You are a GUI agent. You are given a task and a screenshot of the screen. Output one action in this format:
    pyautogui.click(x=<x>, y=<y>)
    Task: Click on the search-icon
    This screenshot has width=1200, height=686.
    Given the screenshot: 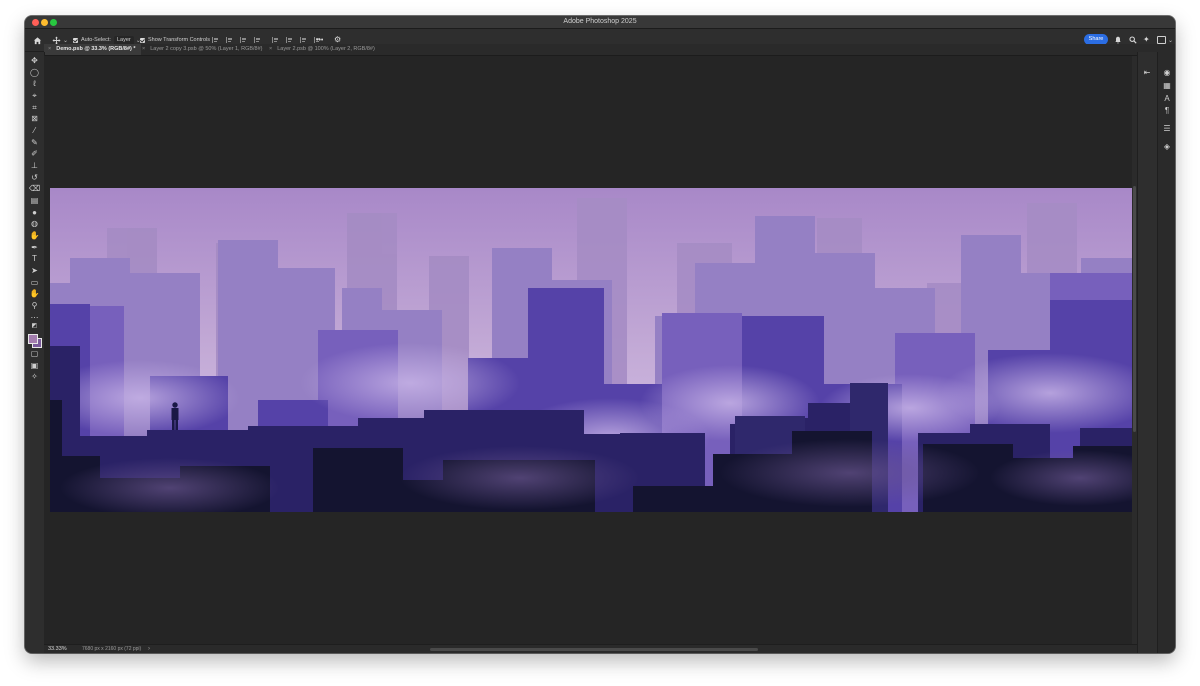 What is the action you would take?
    pyautogui.click(x=1133, y=40)
    